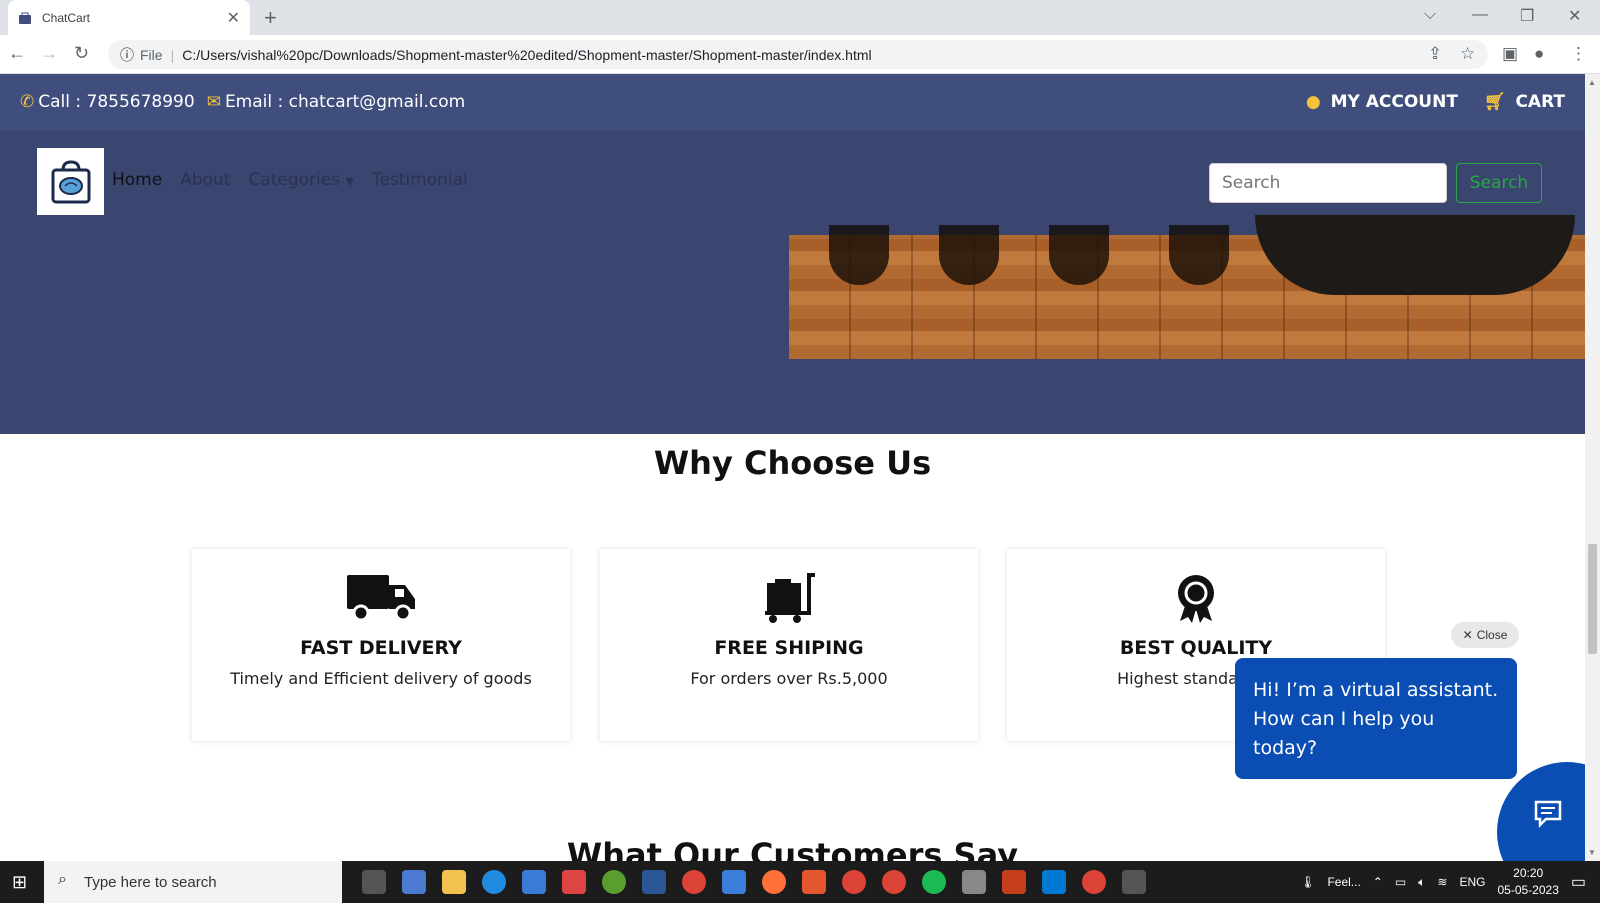 This screenshot has width=1600, height=903. I want to click on scroll-down-icon: ▼, so click(1592, 852).